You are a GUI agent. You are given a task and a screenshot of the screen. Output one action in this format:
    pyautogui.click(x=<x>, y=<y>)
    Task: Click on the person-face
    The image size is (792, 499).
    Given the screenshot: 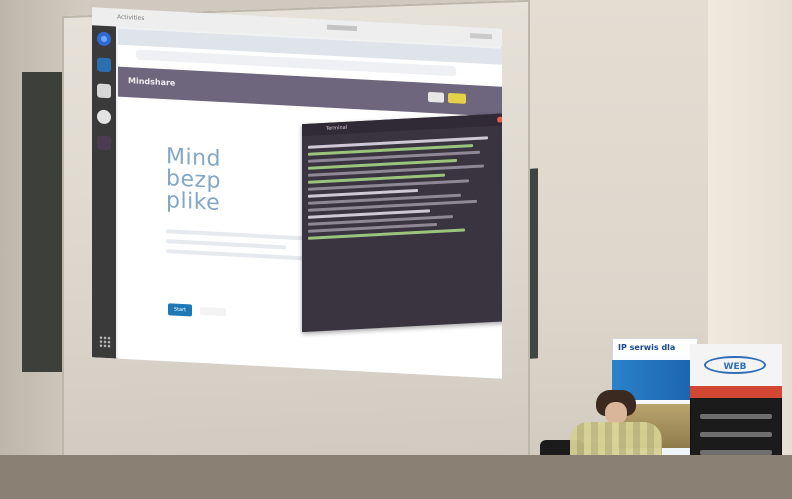 What is the action you would take?
    pyautogui.click(x=616, y=413)
    